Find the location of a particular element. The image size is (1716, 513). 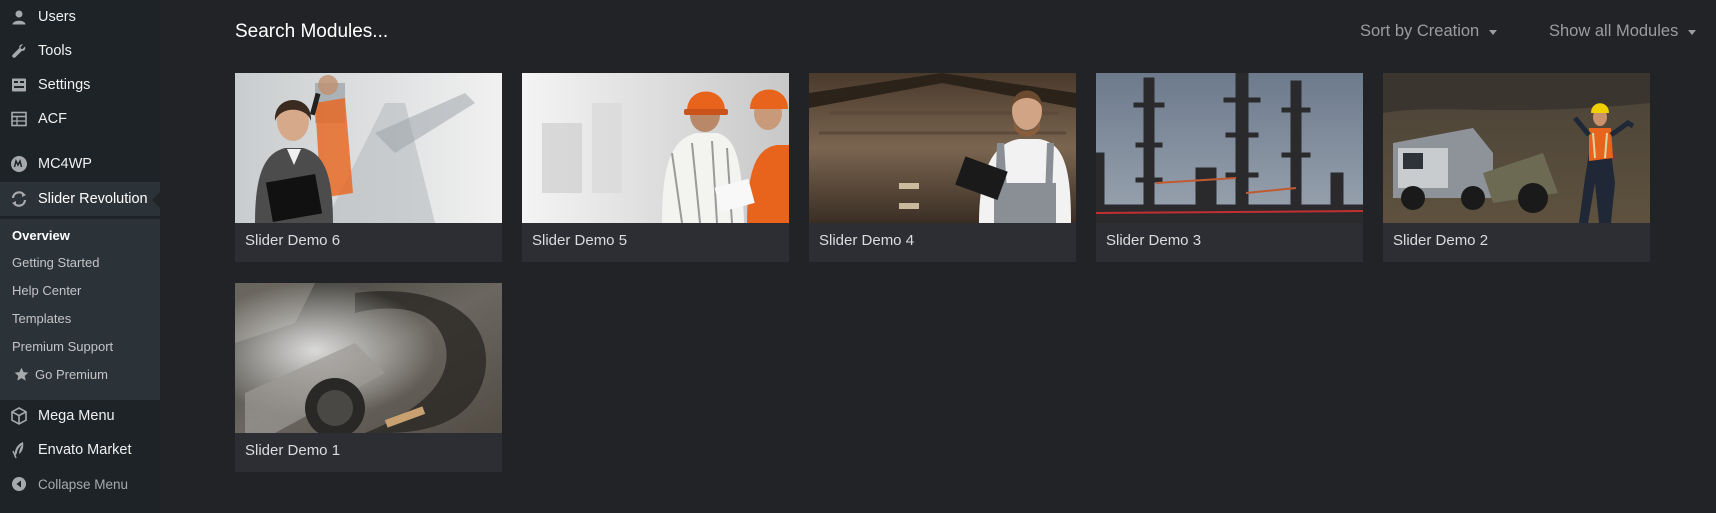

active-indicator-arrow is located at coordinates (156, 200).